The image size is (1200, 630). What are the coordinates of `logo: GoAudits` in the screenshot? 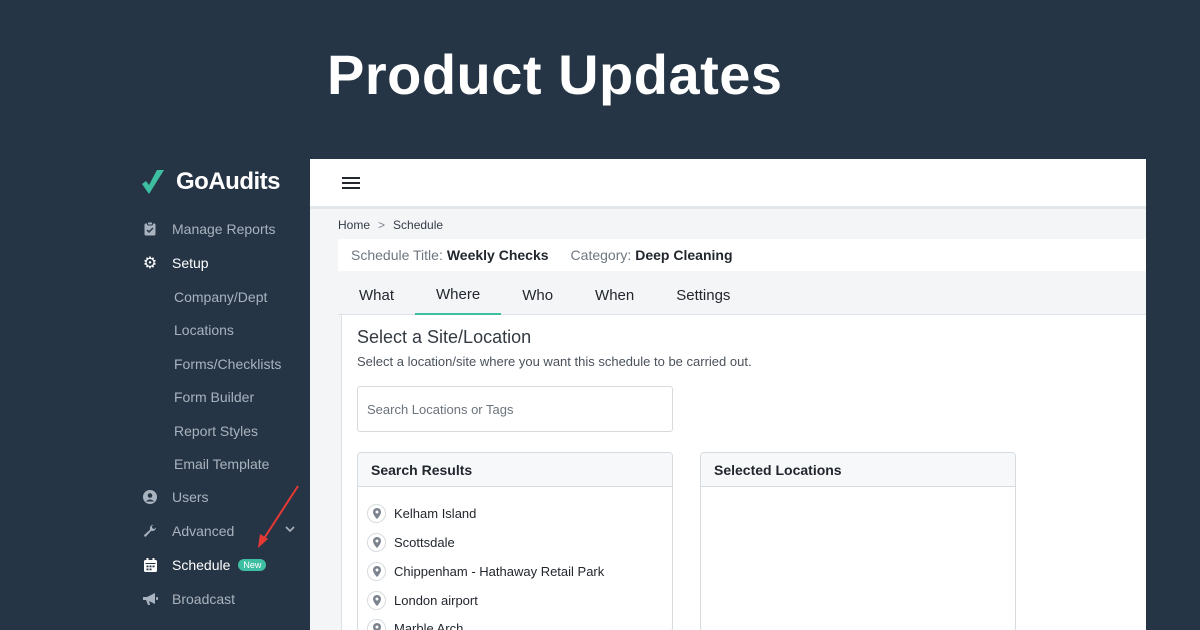 It's located at (210, 182).